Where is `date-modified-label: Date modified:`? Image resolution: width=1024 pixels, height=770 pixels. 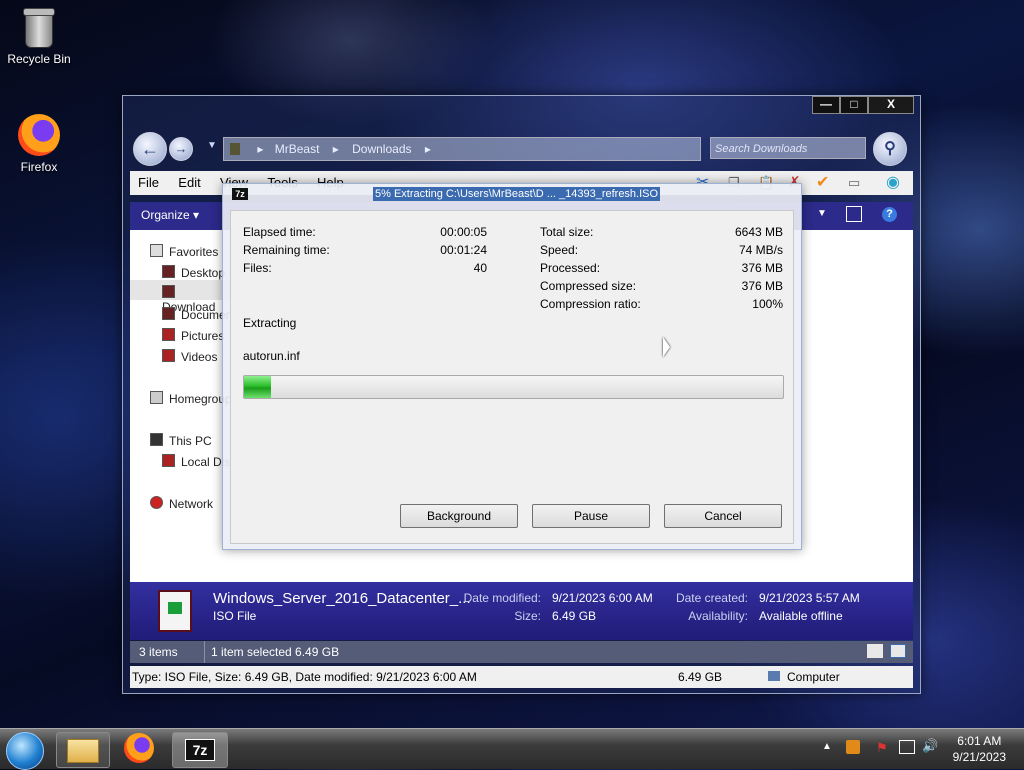 date-modified-label: Date modified: is located at coordinates (502, 598).